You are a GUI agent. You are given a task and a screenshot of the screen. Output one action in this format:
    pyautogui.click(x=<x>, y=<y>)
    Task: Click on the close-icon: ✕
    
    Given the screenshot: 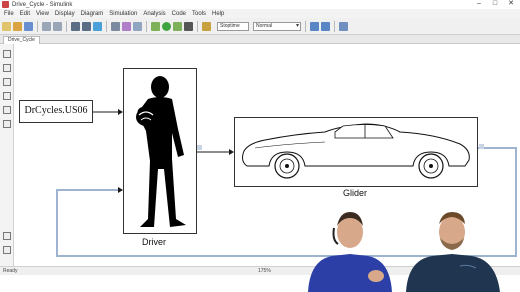 What is the action you would take?
    pyautogui.click(x=511, y=4)
    